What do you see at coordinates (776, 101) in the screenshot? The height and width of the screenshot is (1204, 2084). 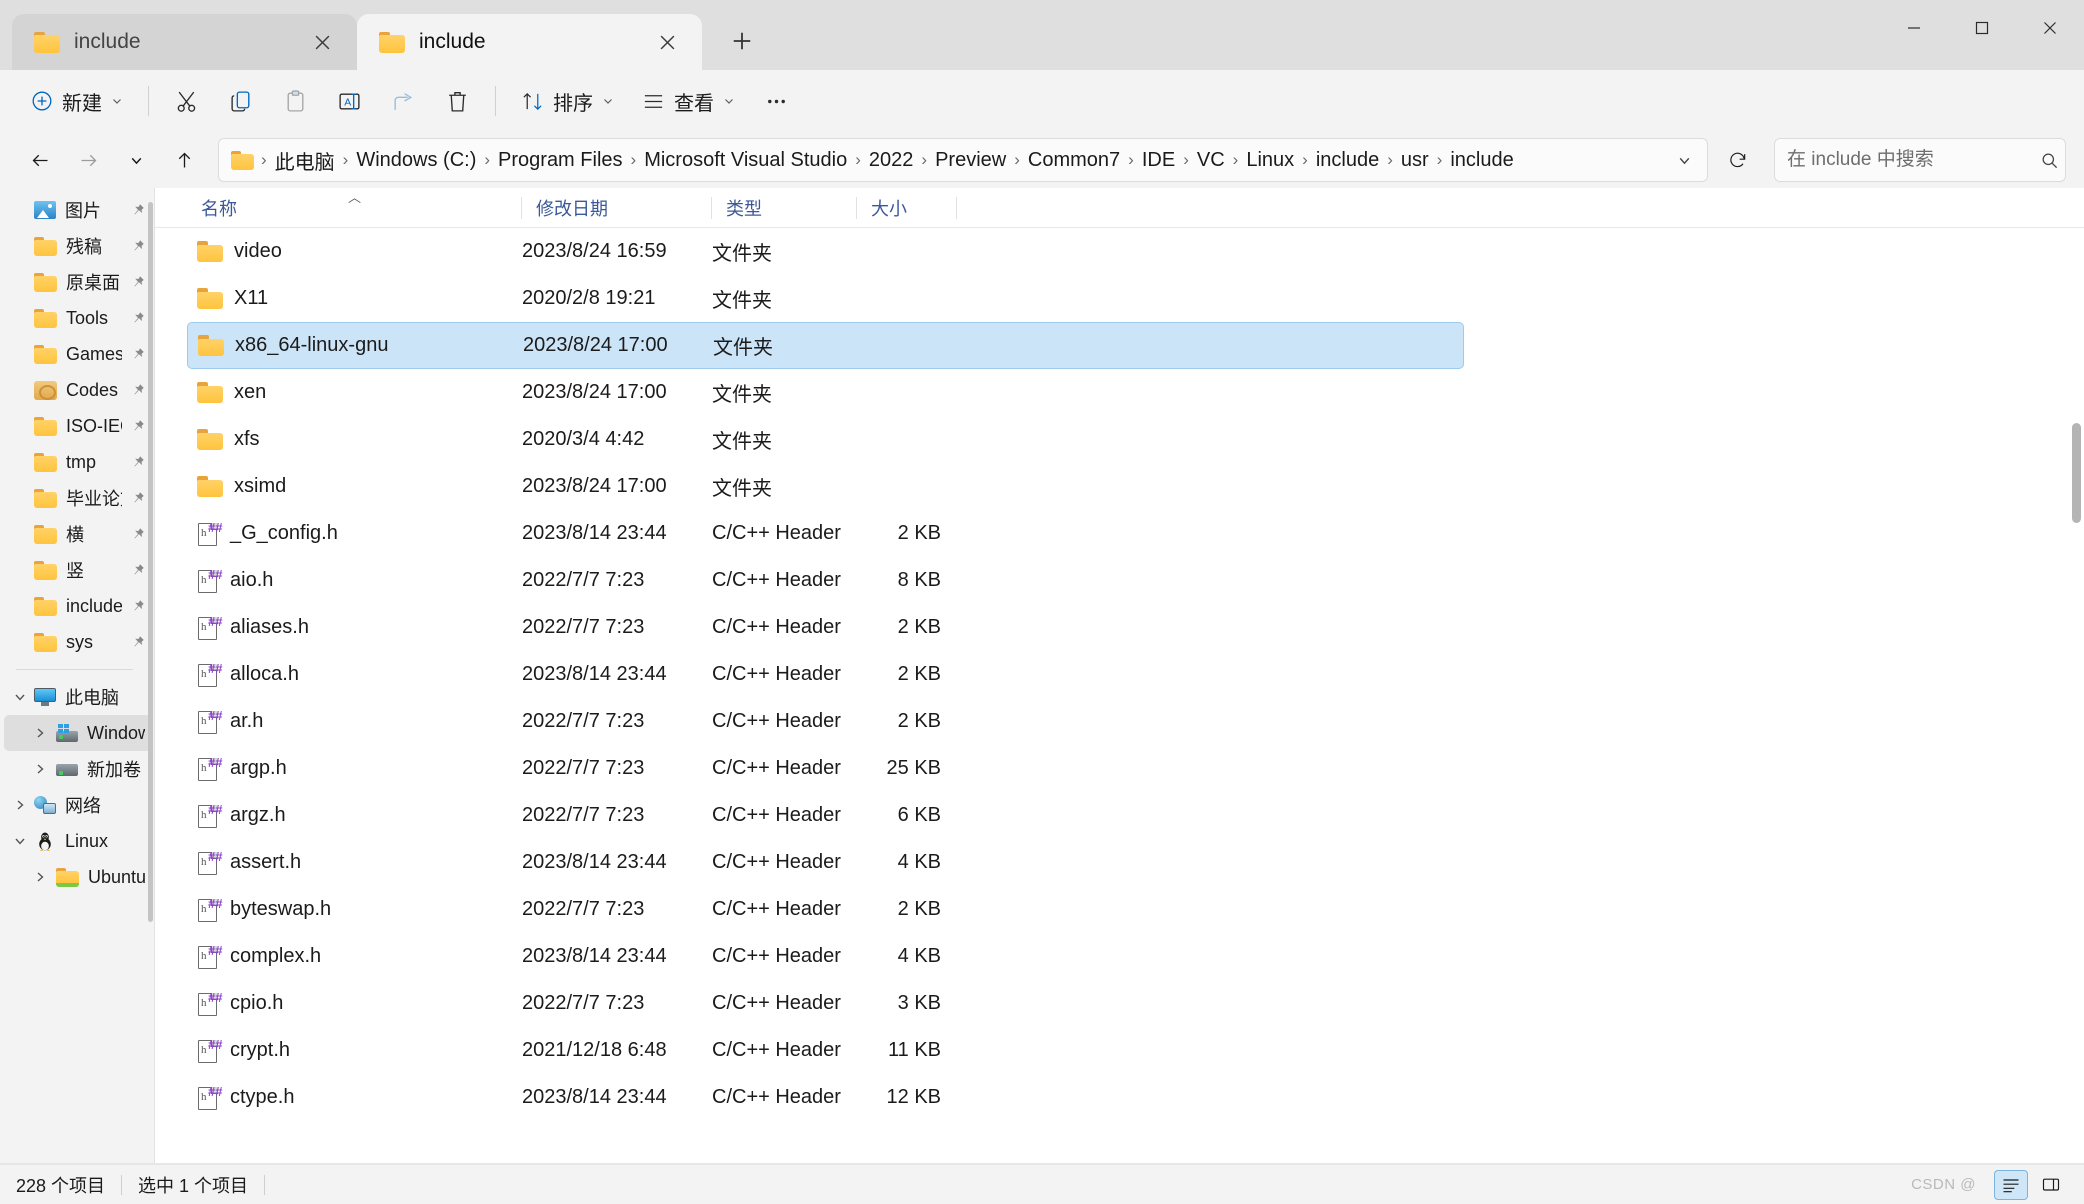 I see `more-options-button` at bounding box center [776, 101].